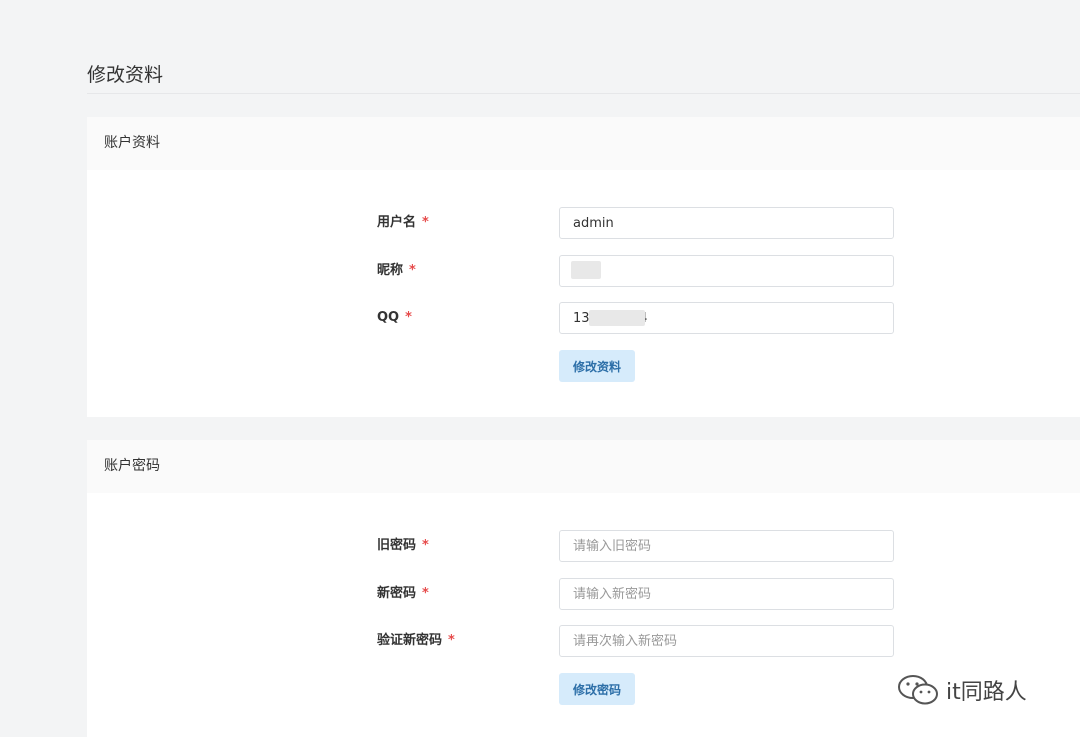  Describe the element at coordinates (726, 641) in the screenshot. I see `confirm-password-input` at that location.